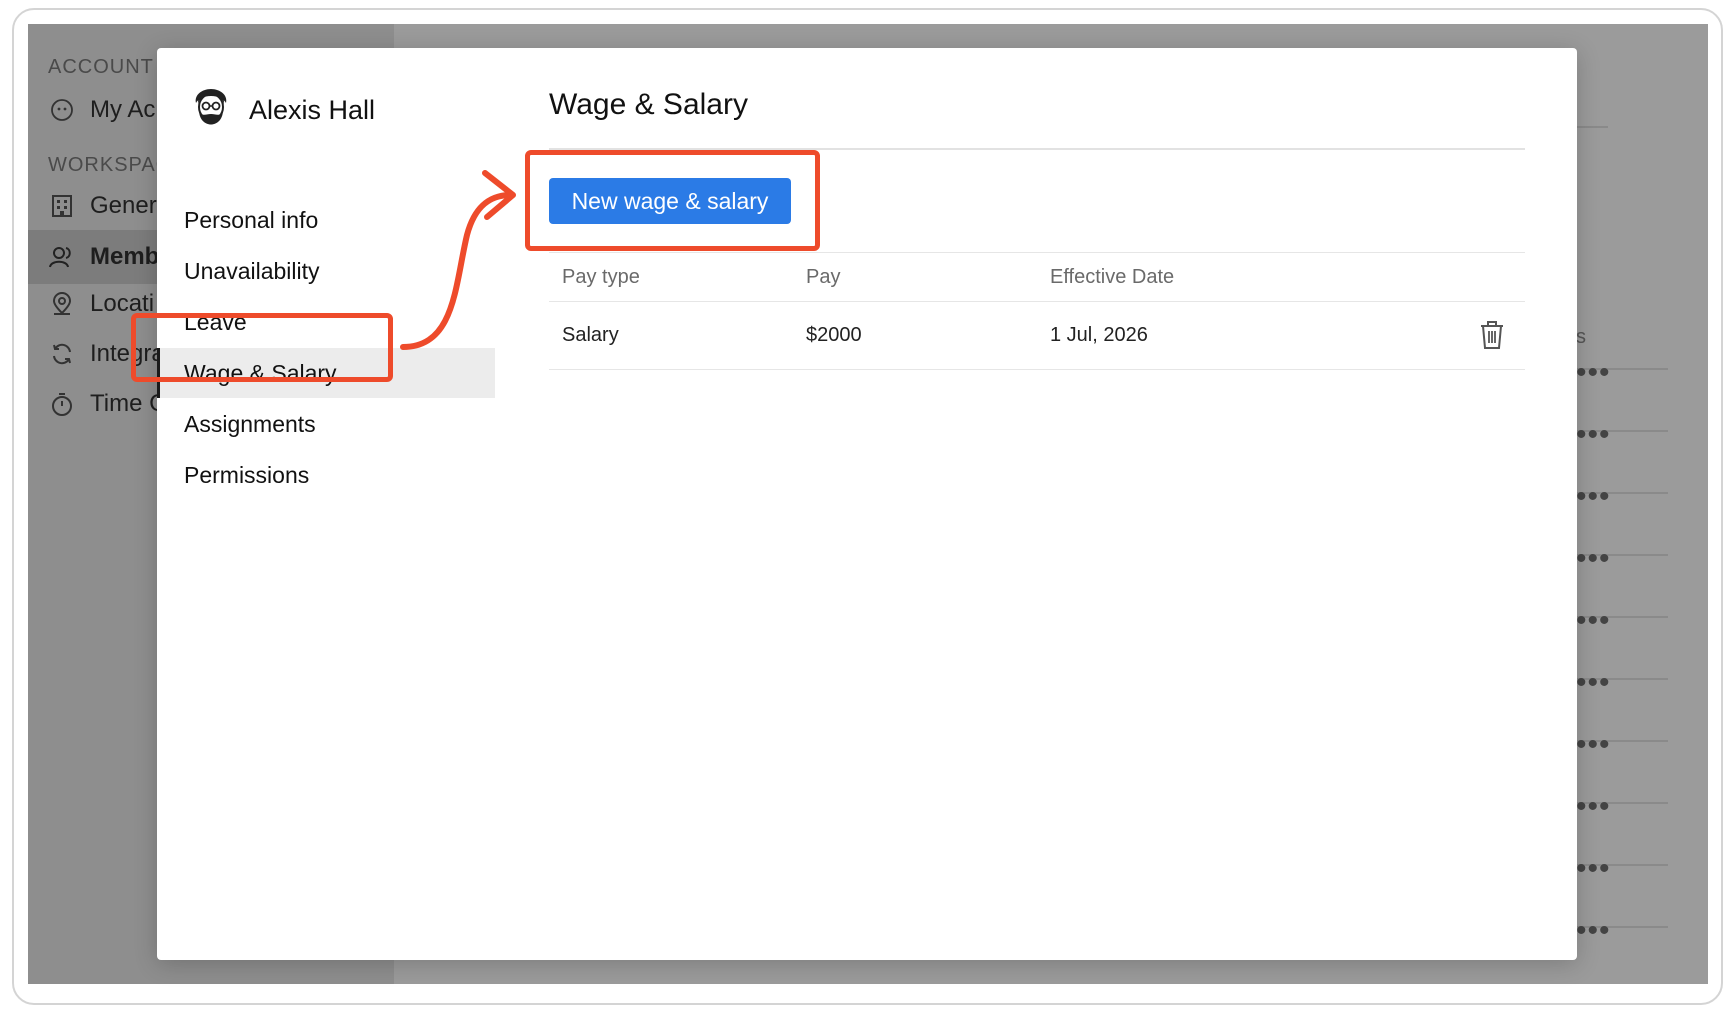 This screenshot has width=1735, height=1016. What do you see at coordinates (123, 109) in the screenshot?
I see `sidebar-item-label: My Ac` at bounding box center [123, 109].